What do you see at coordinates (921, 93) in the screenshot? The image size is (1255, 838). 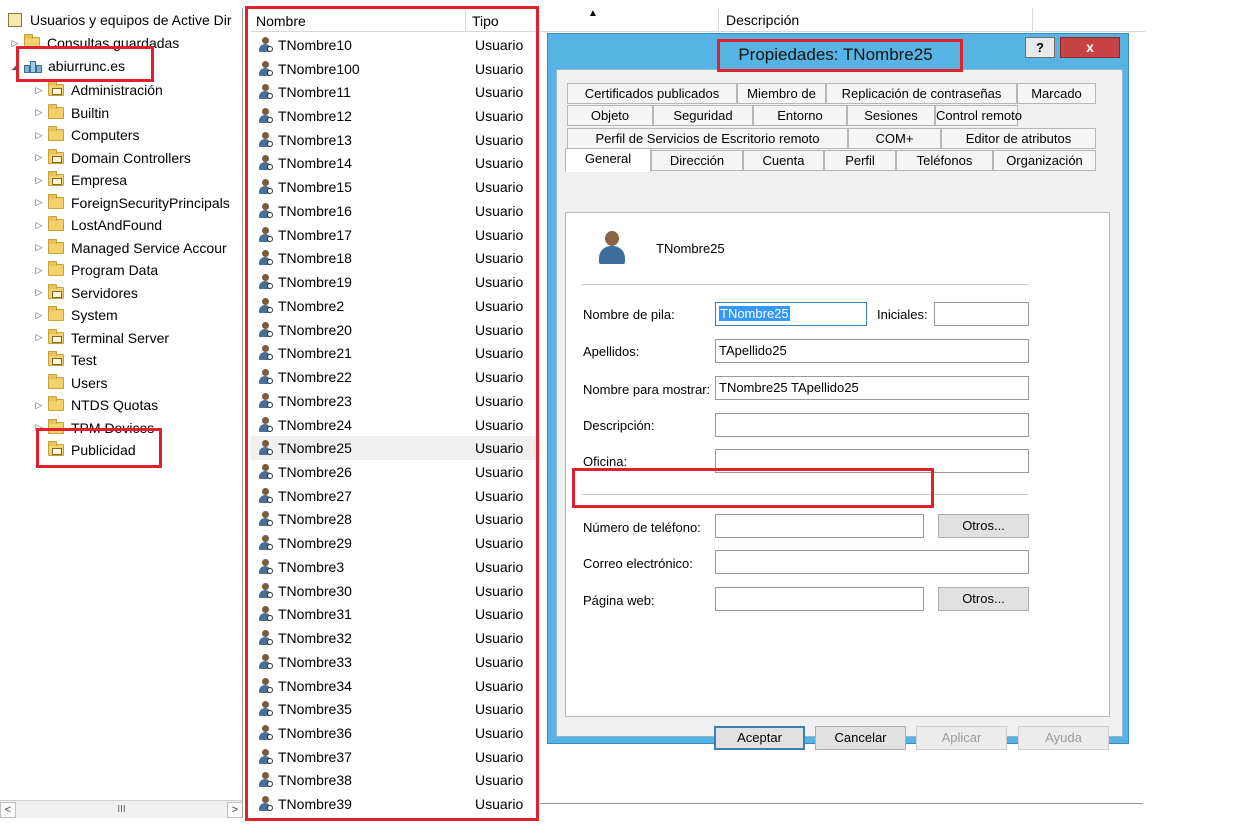 I see `tab-replicacion-de-contrasenas: Replicación de contraseñas` at bounding box center [921, 93].